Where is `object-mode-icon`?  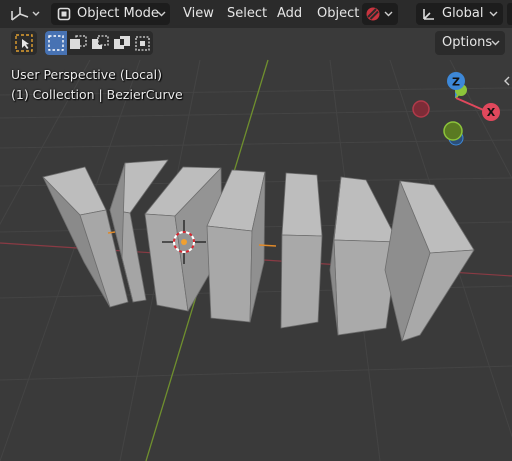 object-mode-icon is located at coordinates (64, 14).